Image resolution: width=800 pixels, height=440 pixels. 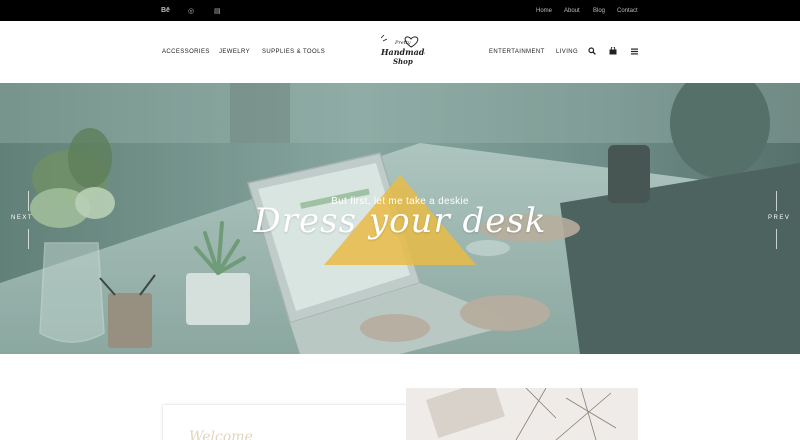 I want to click on top-link-about: About, so click(x=572, y=10).